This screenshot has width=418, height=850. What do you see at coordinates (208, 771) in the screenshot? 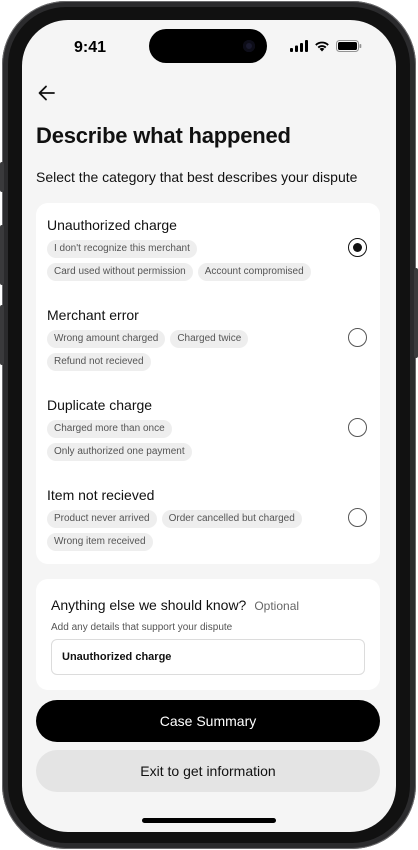
I see `exit-button: Exit to get information` at bounding box center [208, 771].